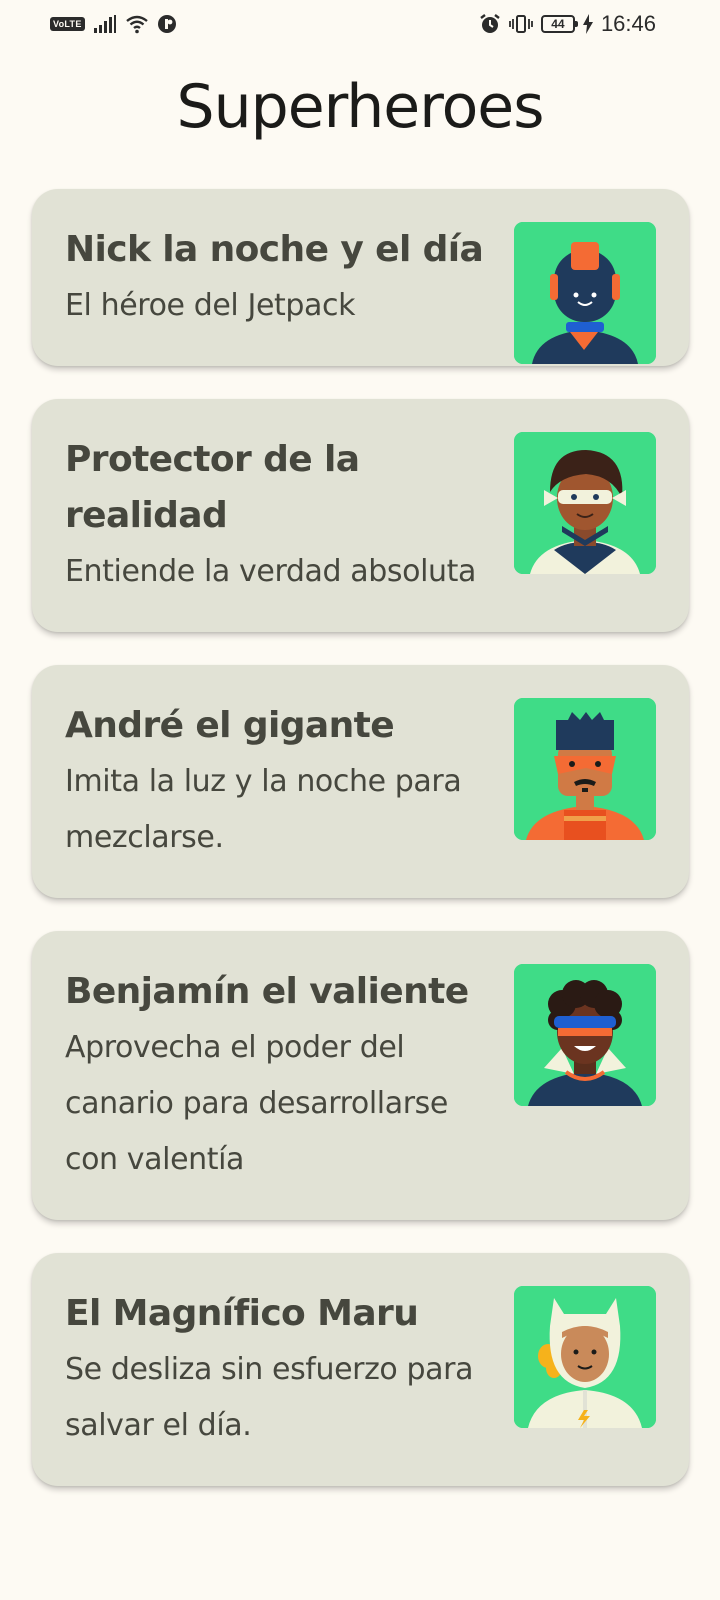 This screenshot has width=720, height=1600. I want to click on alarm-icon, so click(490, 24).